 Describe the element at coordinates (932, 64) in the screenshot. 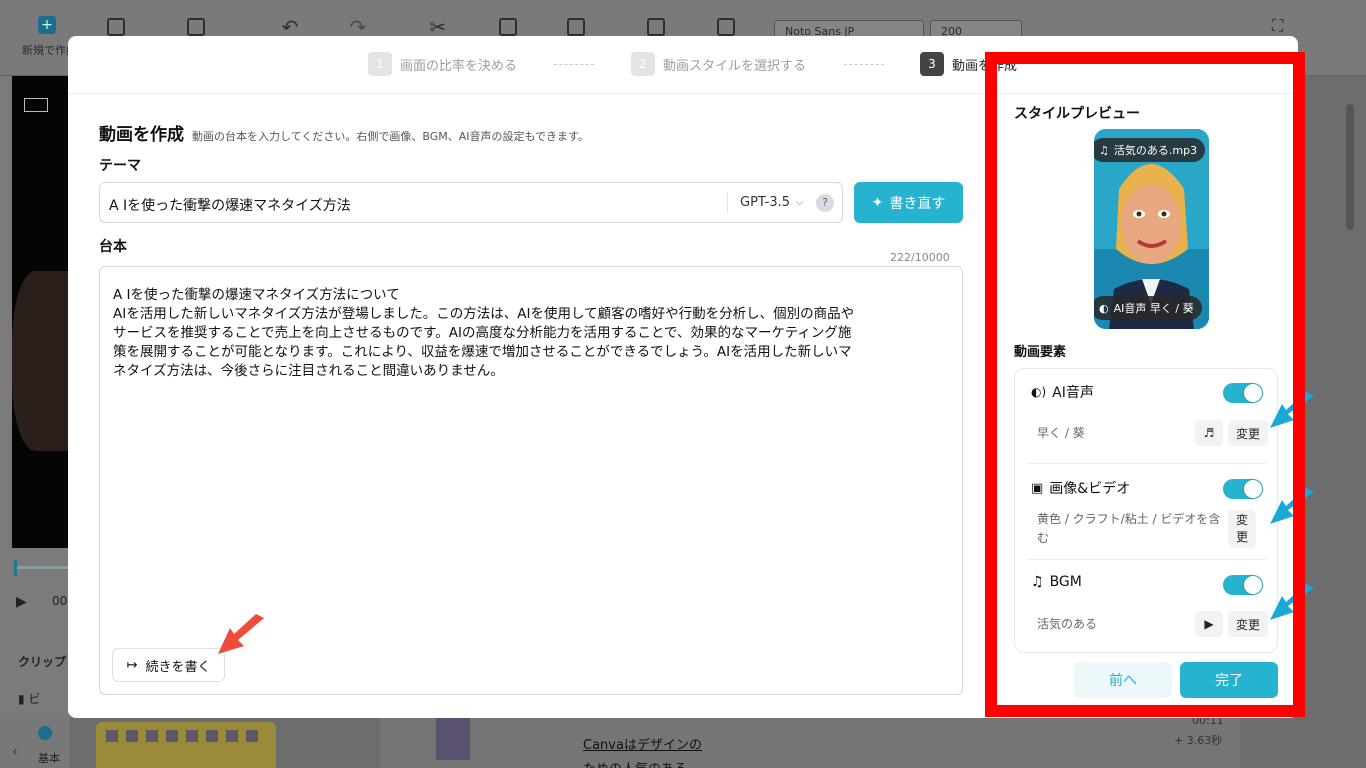

I see `step-3-number: 3` at that location.